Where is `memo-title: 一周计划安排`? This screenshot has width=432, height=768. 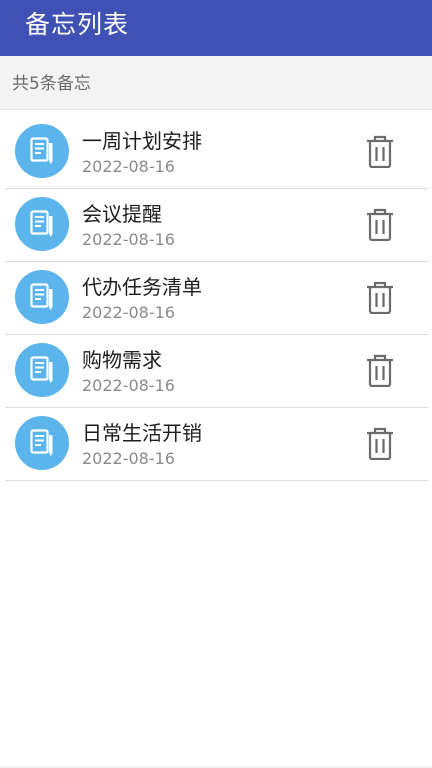
memo-title: 一周计划安排 is located at coordinates (142, 141).